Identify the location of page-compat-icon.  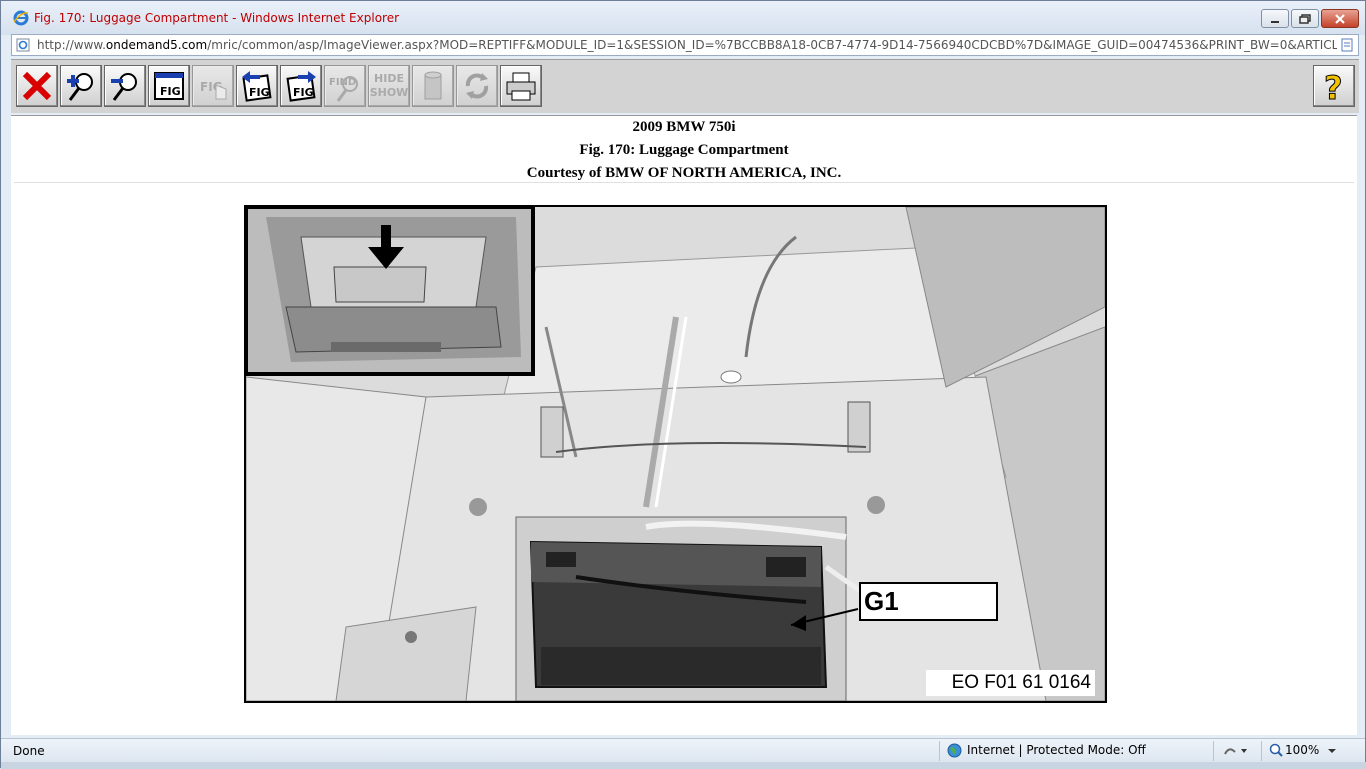
(1347, 45).